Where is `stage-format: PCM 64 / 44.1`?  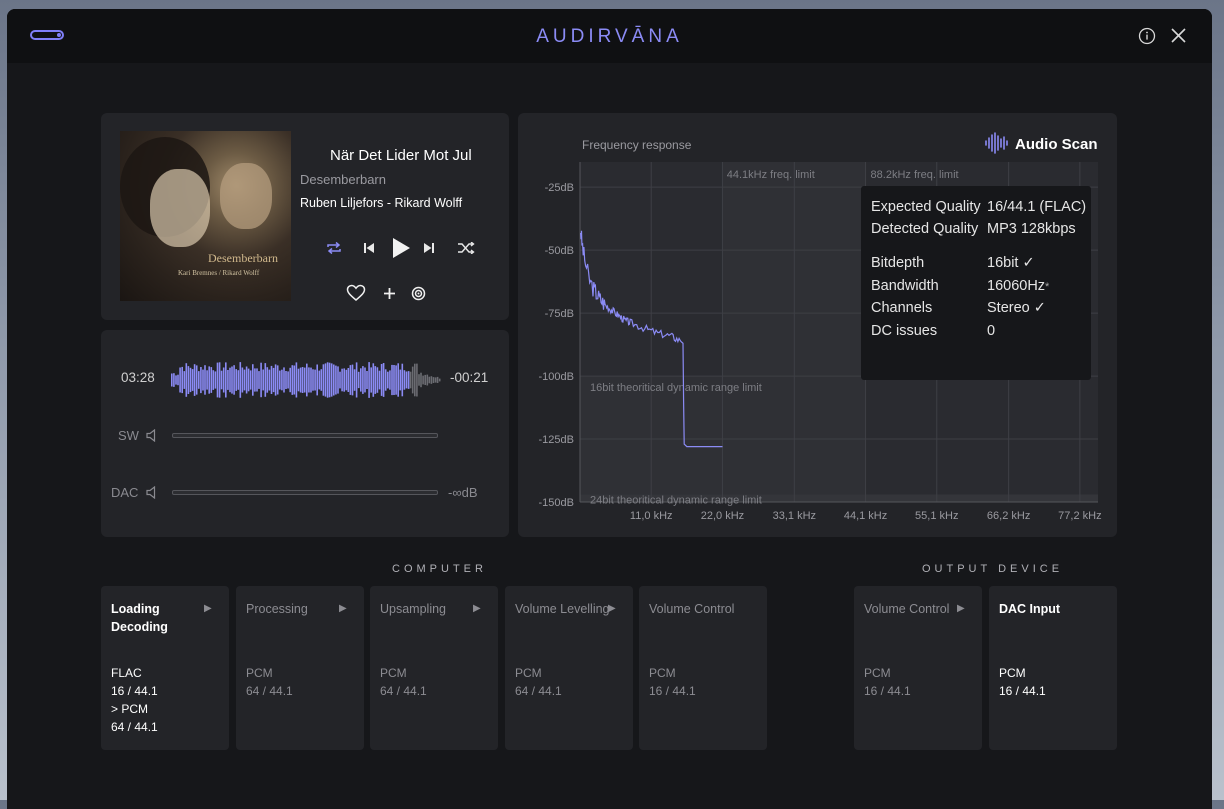 stage-format: PCM 64 / 44.1 is located at coordinates (538, 682).